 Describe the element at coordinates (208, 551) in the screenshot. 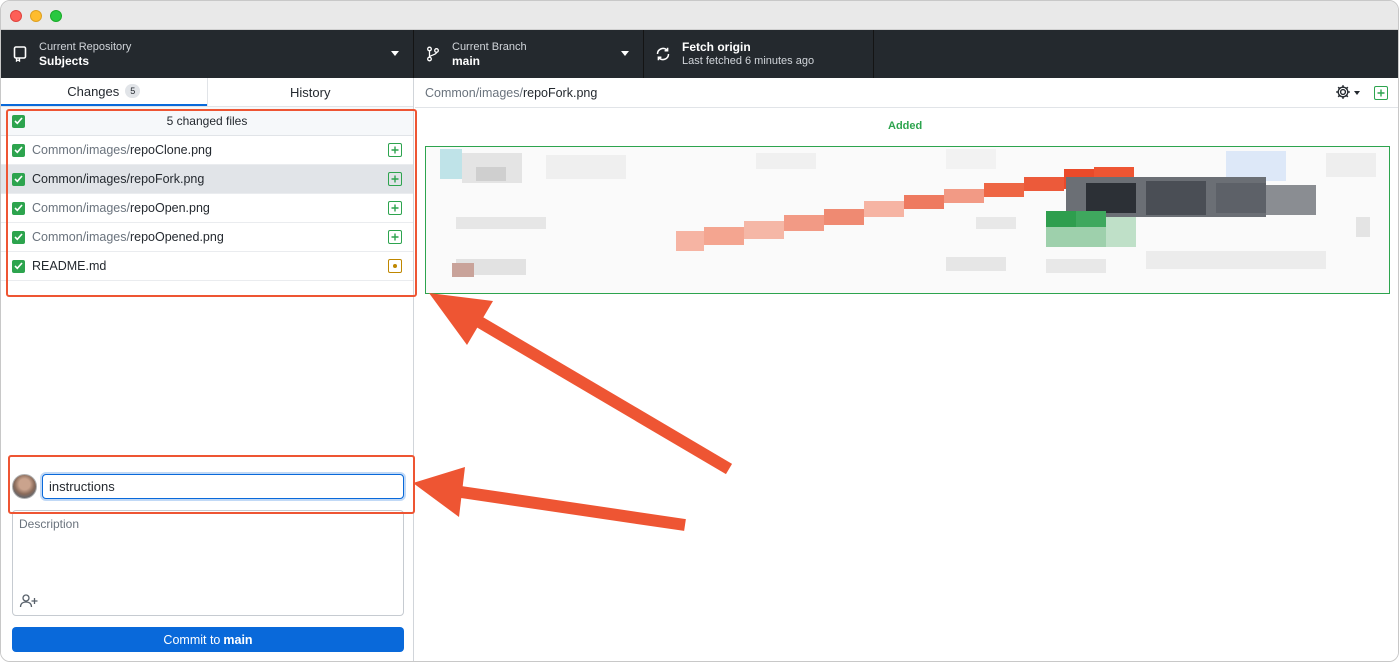

I see `commit-description-input` at that location.